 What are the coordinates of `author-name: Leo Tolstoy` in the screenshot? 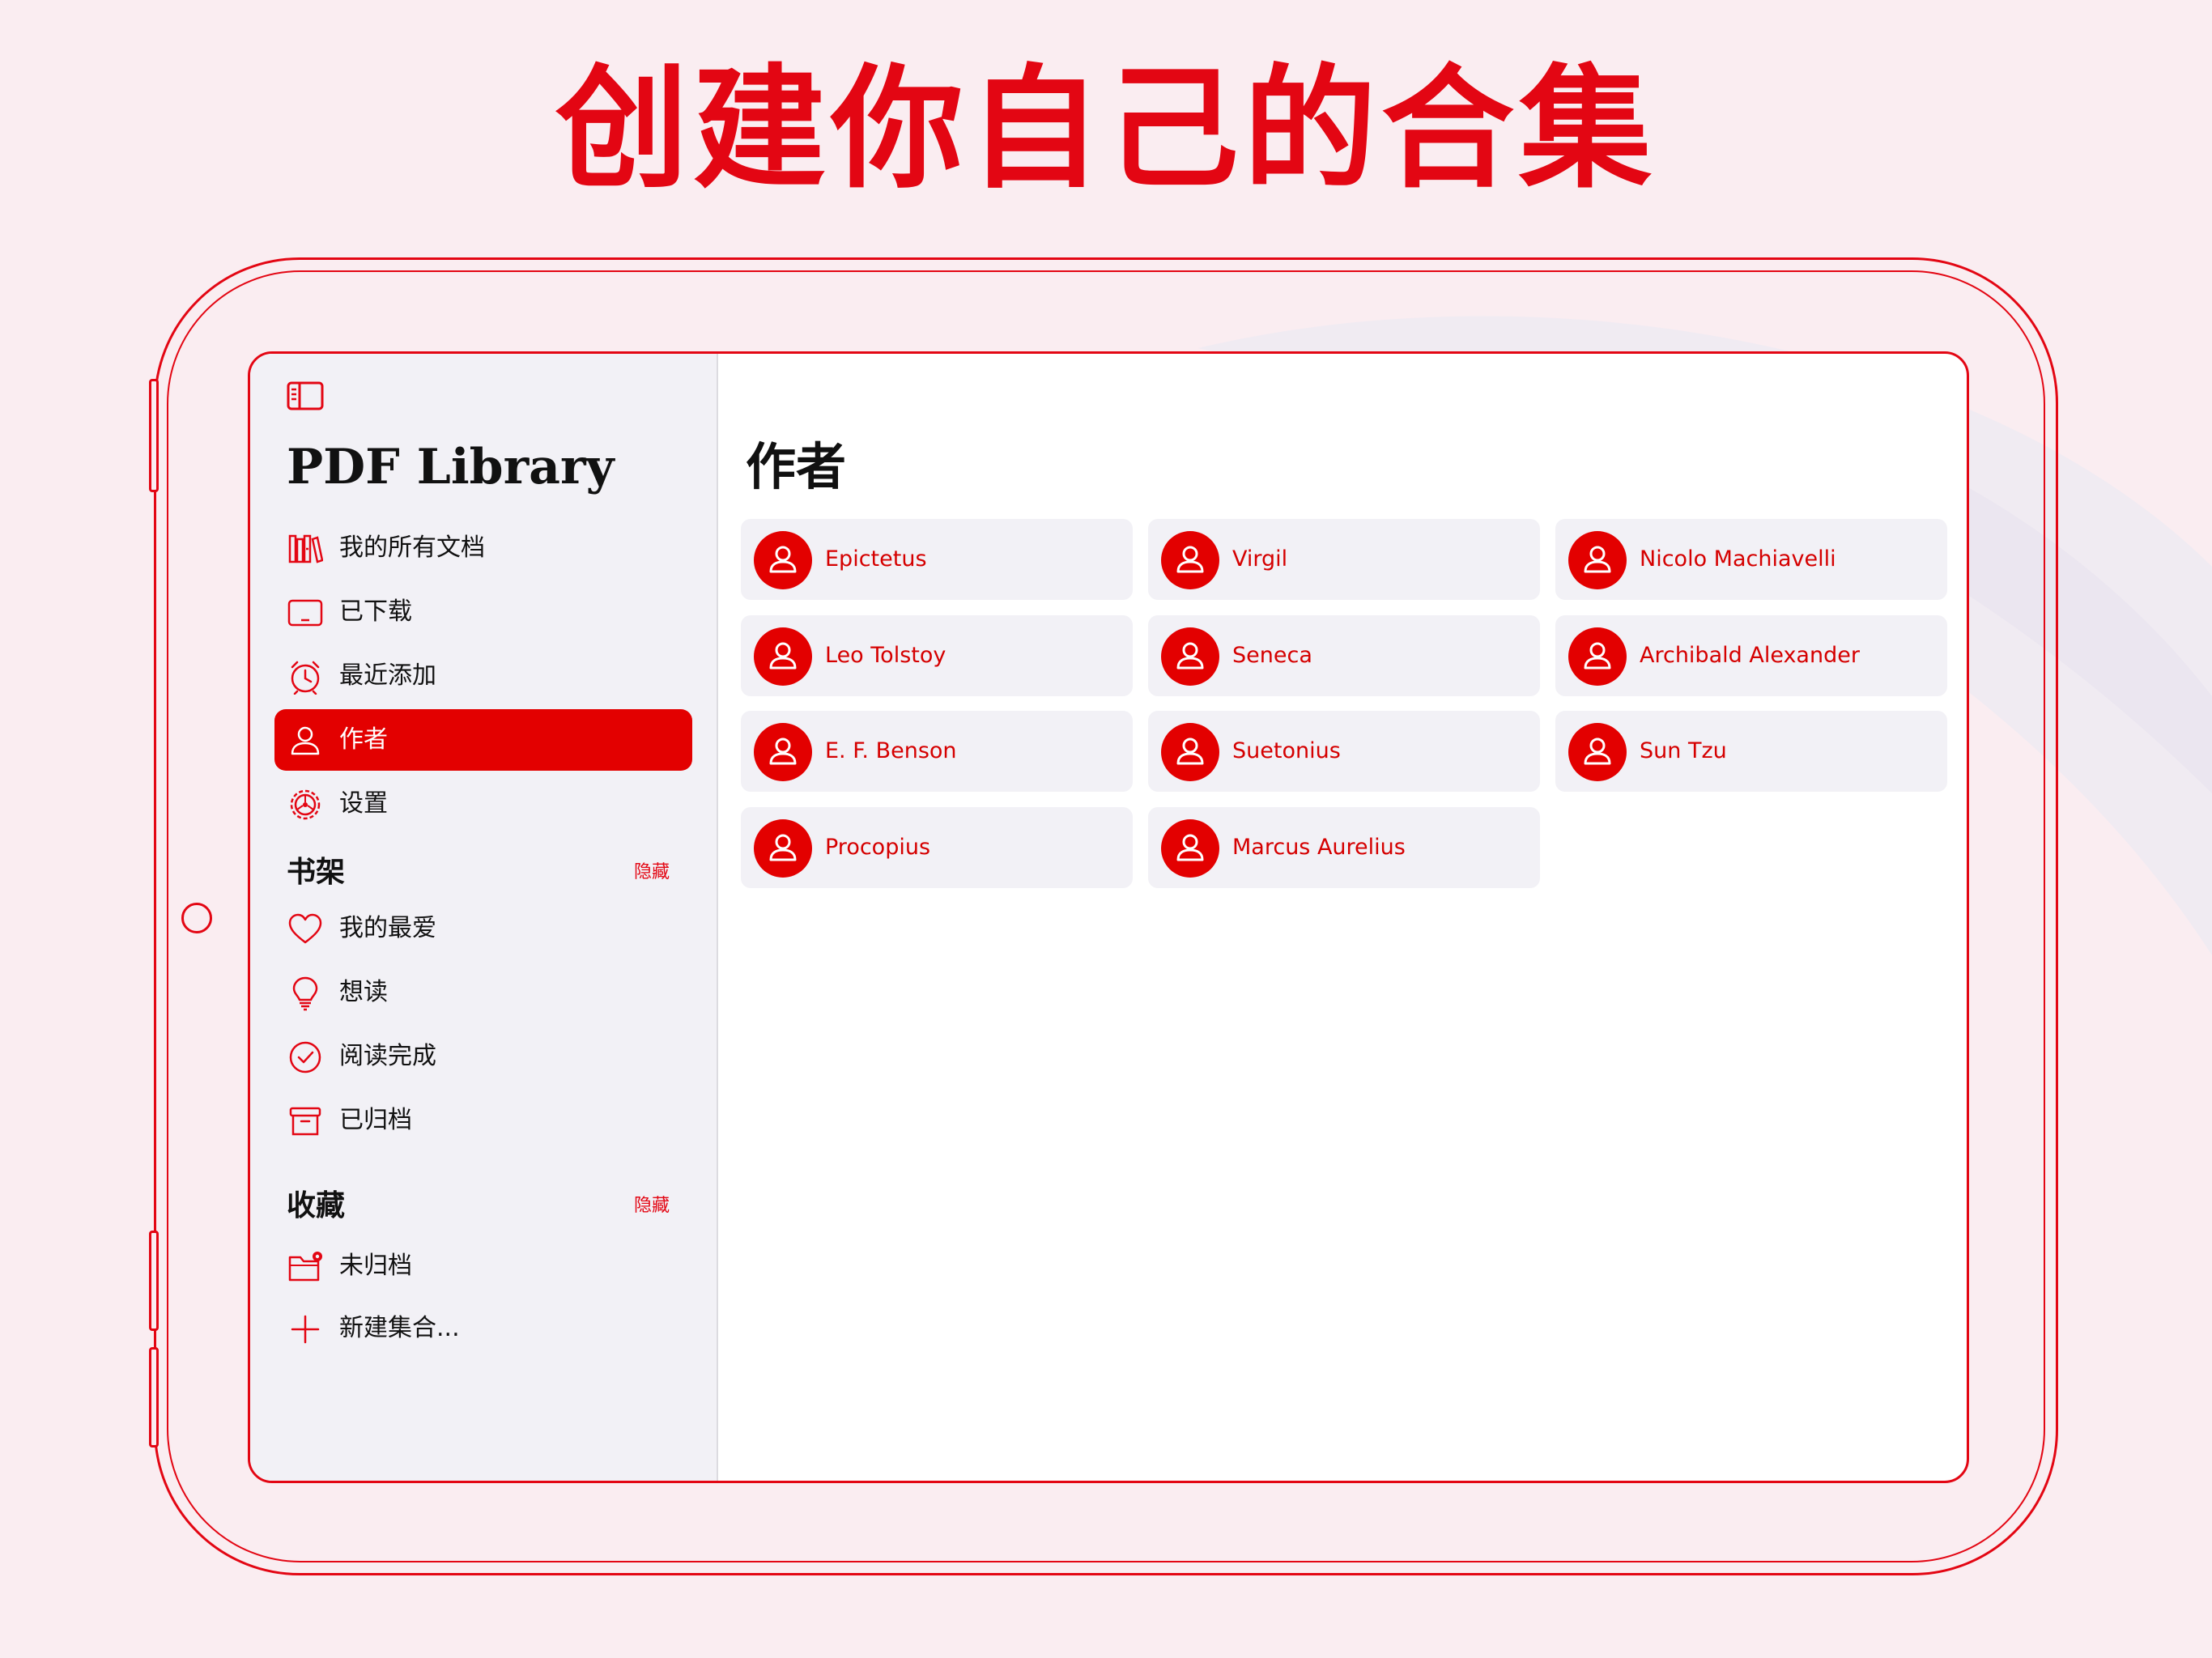 It's located at (886, 655).